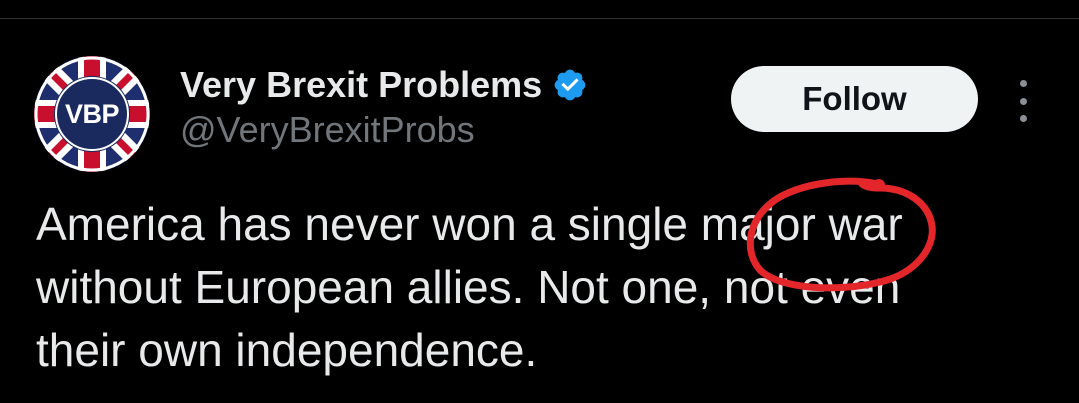 The height and width of the screenshot is (403, 1079). I want to click on follow-button: Follow, so click(854, 99).